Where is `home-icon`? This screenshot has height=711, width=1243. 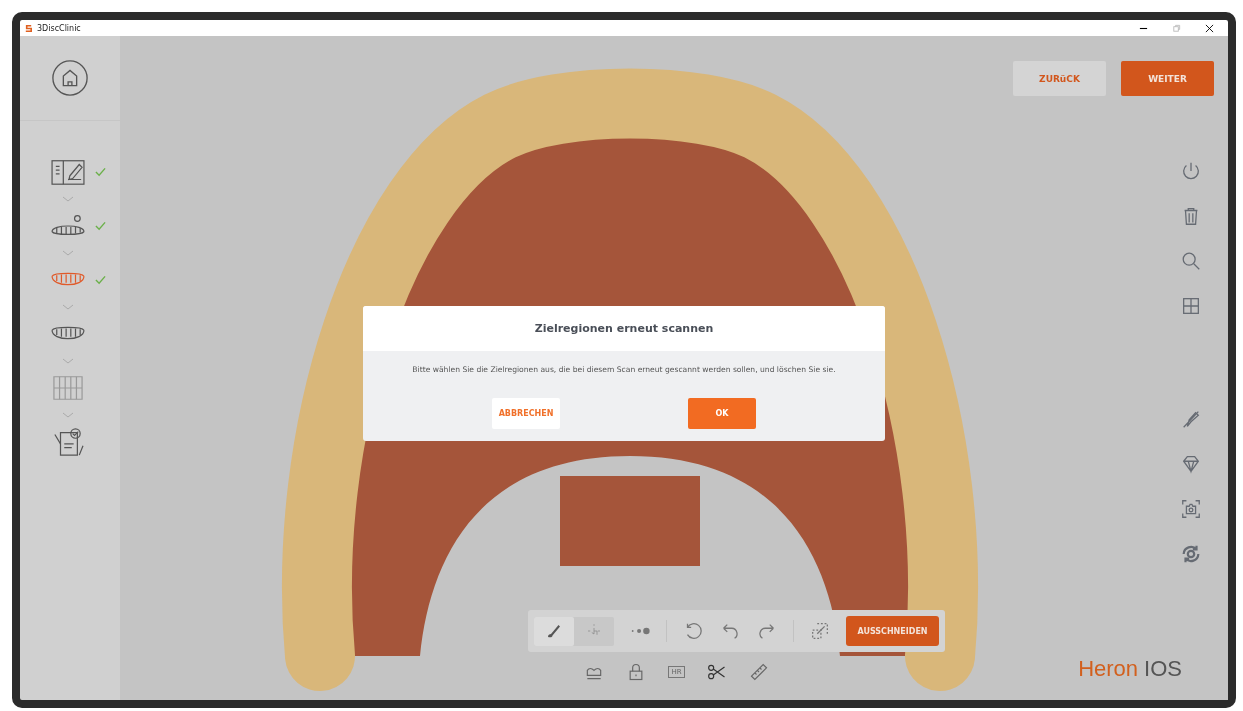
home-icon is located at coordinates (70, 78).